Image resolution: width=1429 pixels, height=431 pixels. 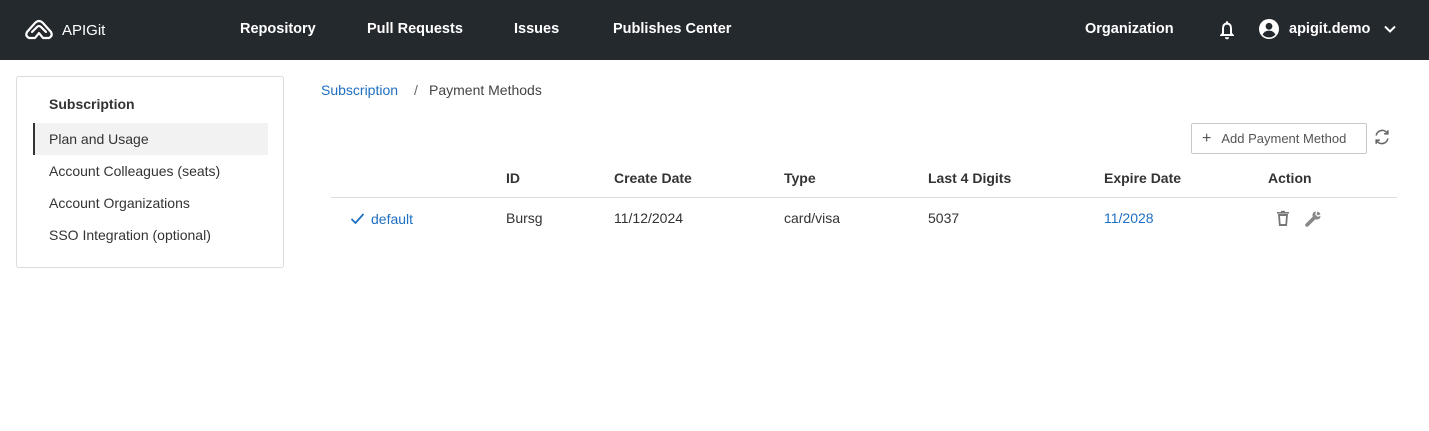 What do you see at coordinates (944, 218) in the screenshot?
I see `cell-last-4-digits: 5037` at bounding box center [944, 218].